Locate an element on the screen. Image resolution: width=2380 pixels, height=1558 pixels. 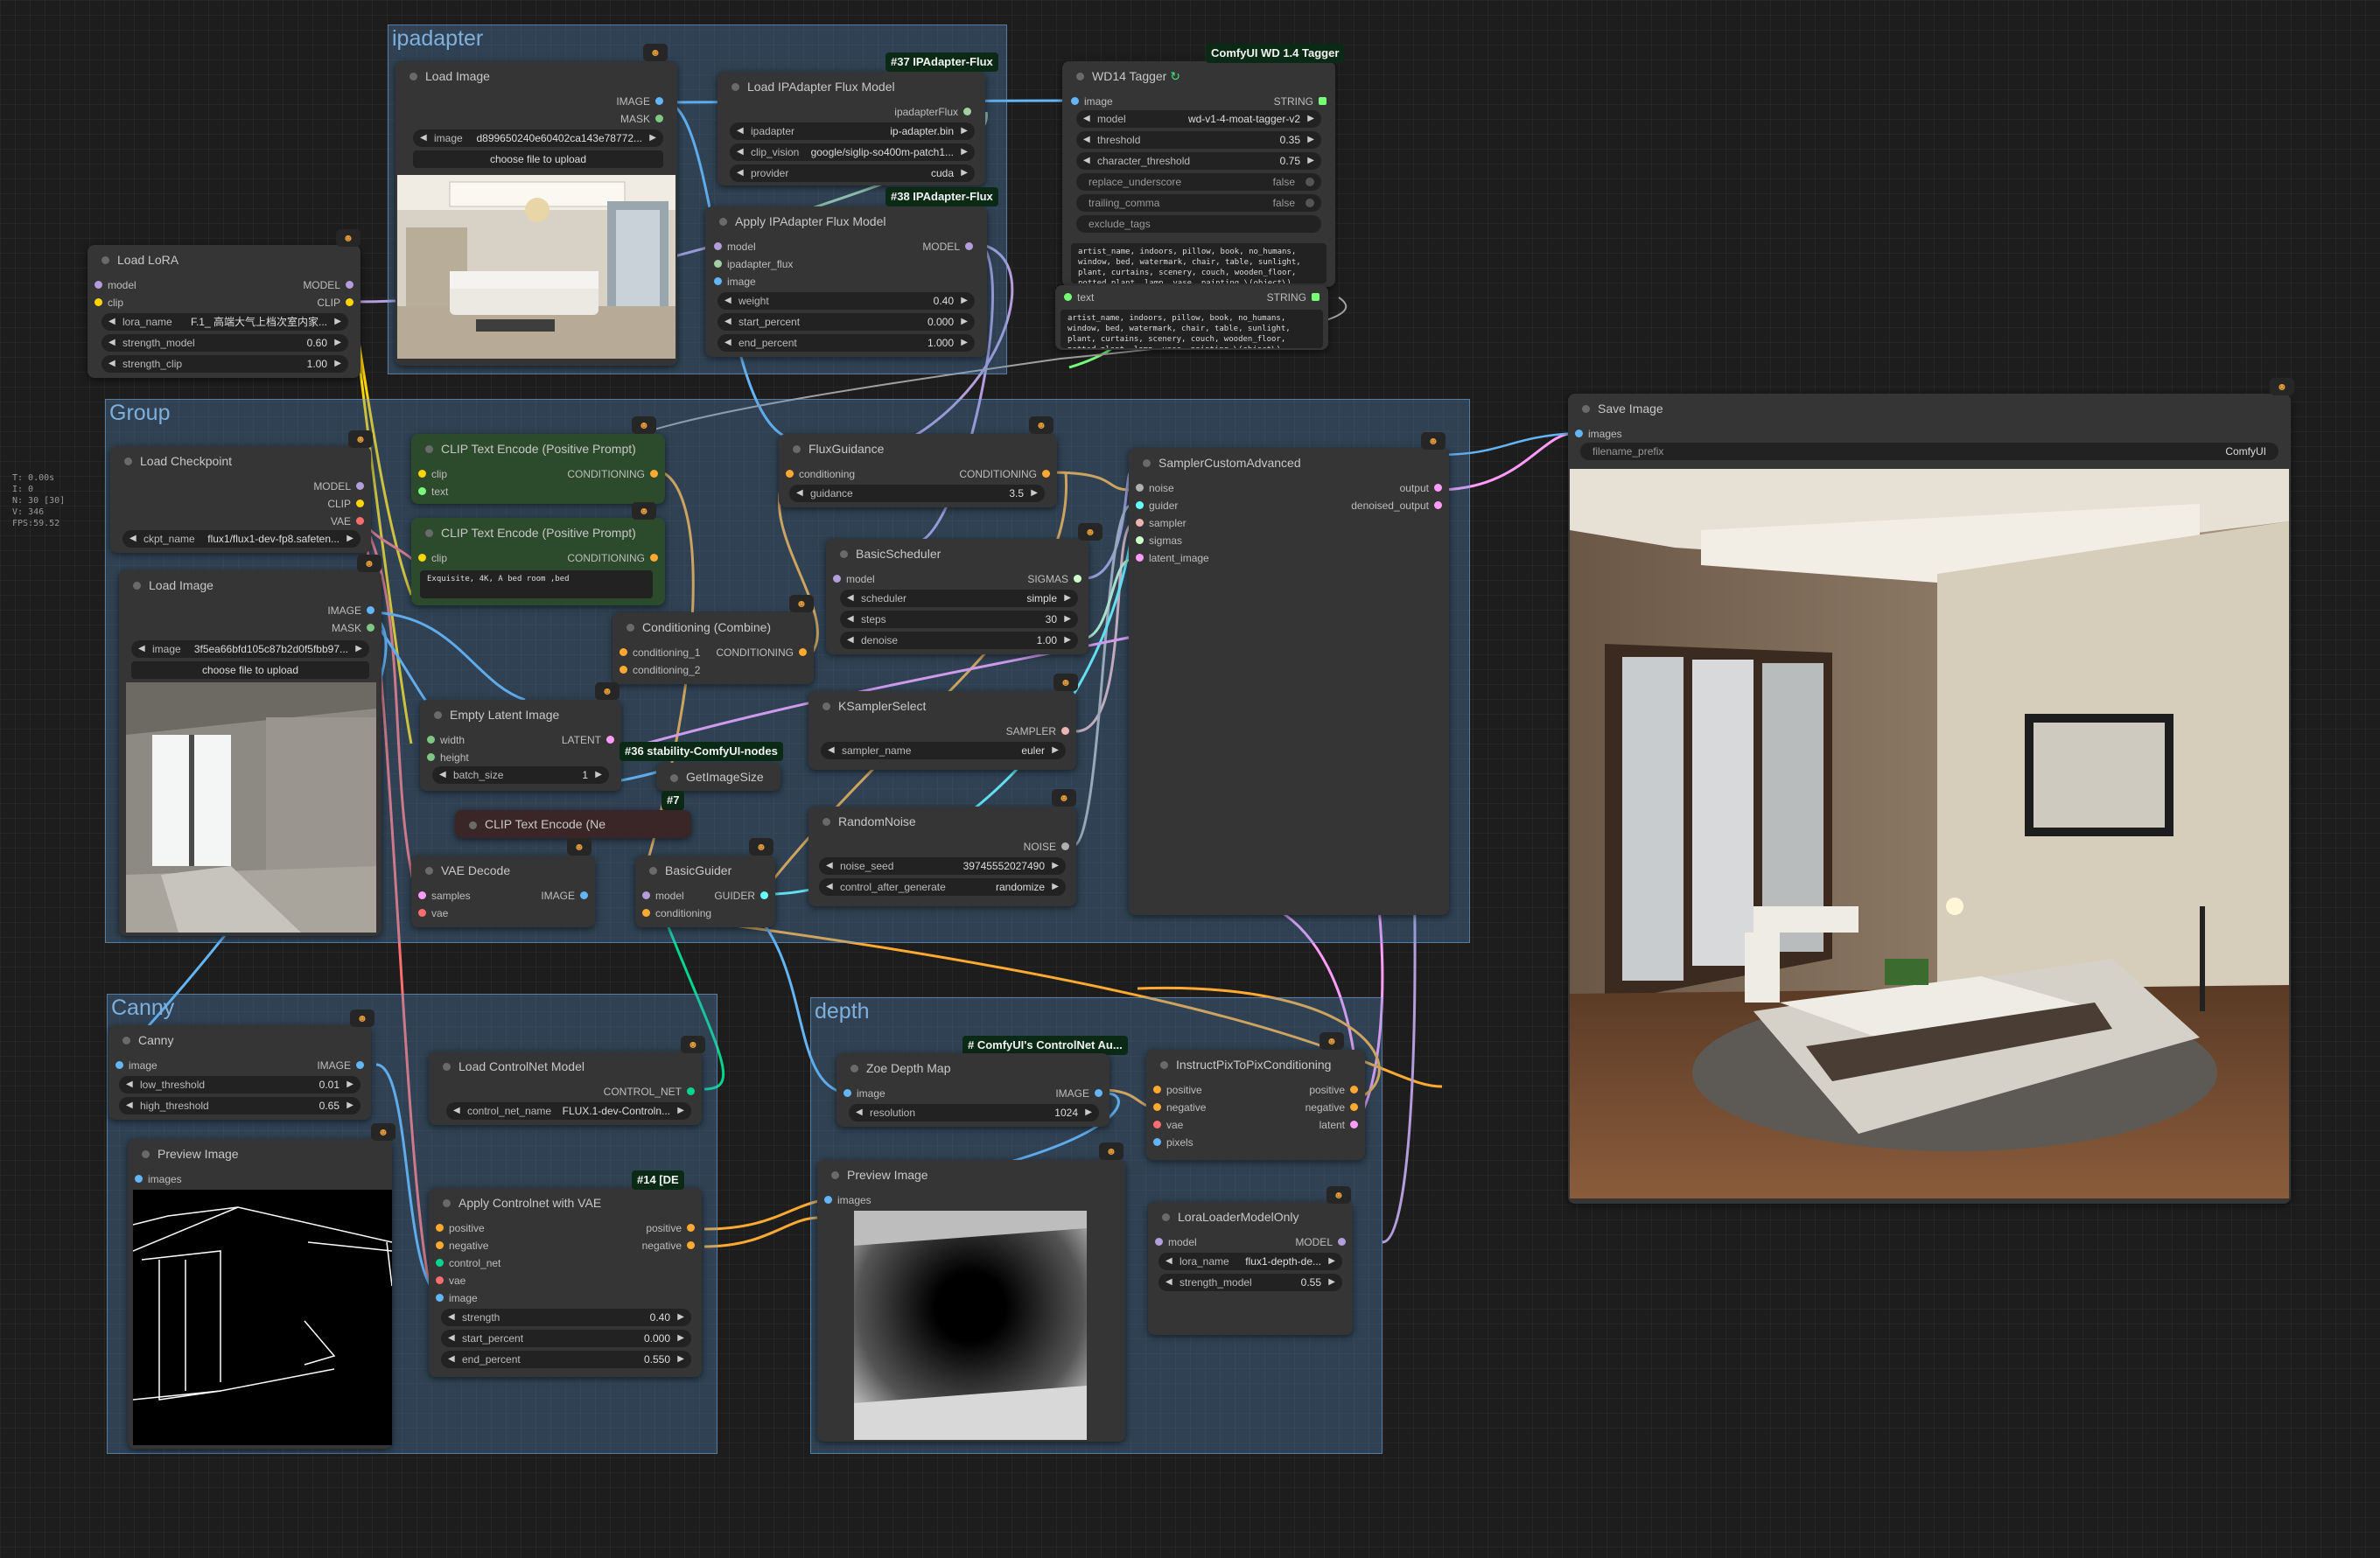
exclude-tags-field: exclude_tags is located at coordinates (1198, 224).